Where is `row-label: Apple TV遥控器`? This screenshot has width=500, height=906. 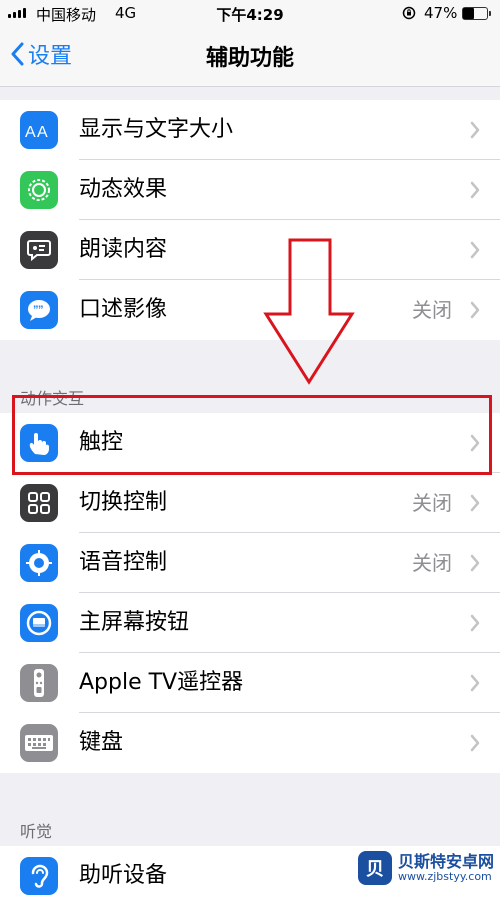
row-label: Apple TV遥控器 is located at coordinates (161, 682).